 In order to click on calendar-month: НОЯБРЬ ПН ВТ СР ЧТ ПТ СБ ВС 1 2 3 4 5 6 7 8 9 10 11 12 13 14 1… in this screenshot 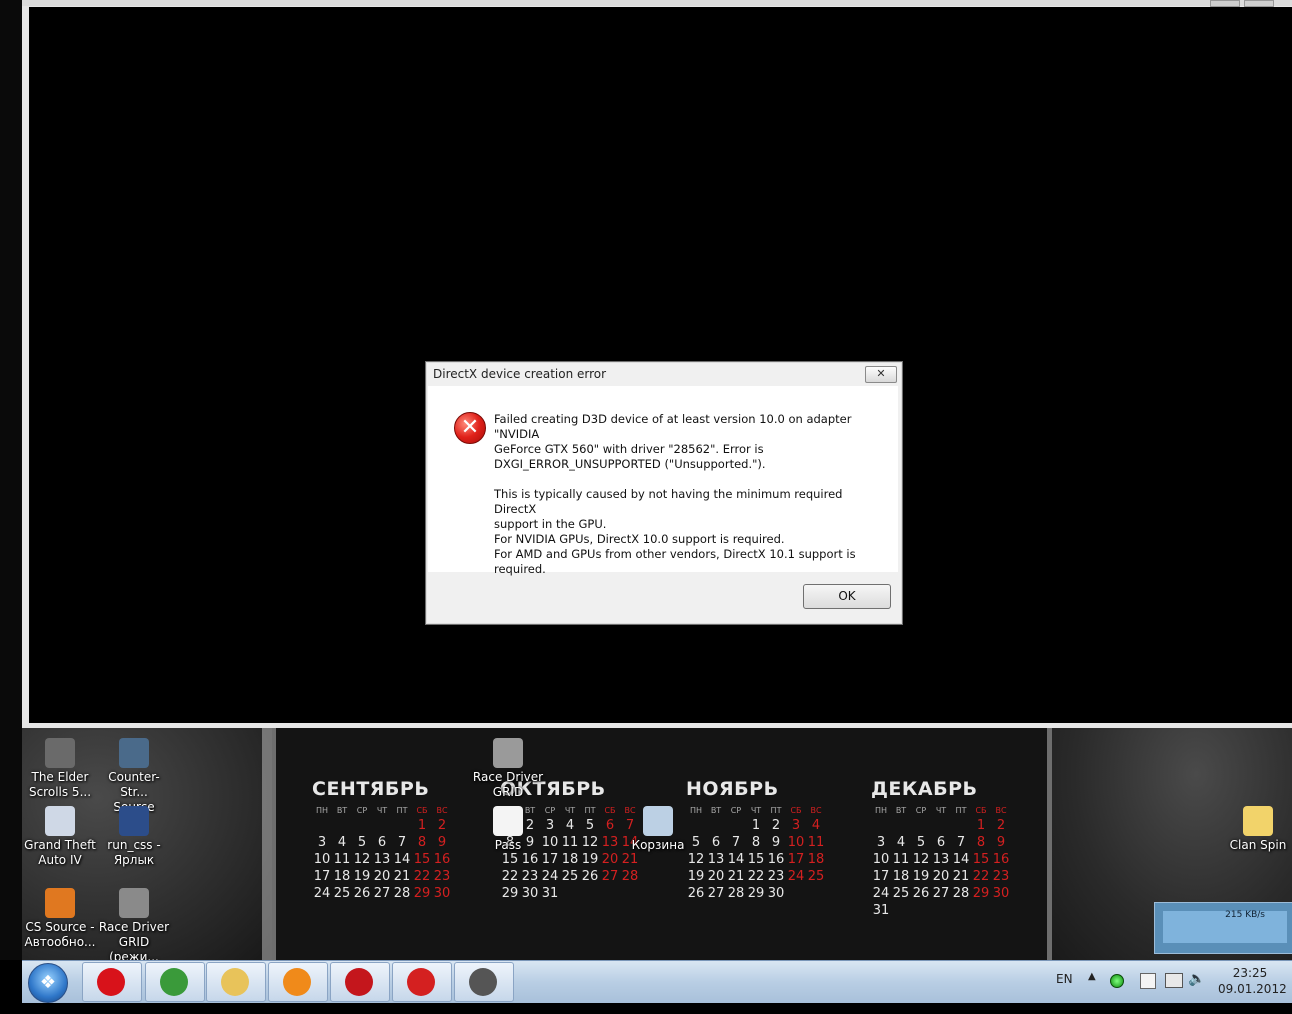, I will do `click(756, 840)`.